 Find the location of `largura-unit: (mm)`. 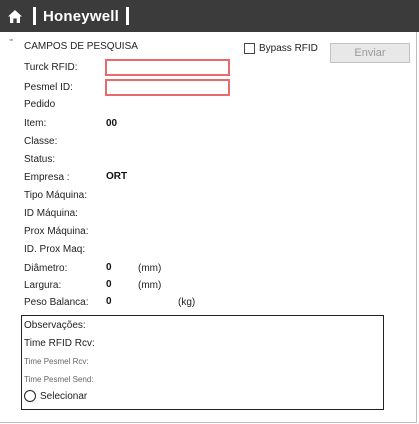

largura-unit: (mm) is located at coordinates (150, 285).